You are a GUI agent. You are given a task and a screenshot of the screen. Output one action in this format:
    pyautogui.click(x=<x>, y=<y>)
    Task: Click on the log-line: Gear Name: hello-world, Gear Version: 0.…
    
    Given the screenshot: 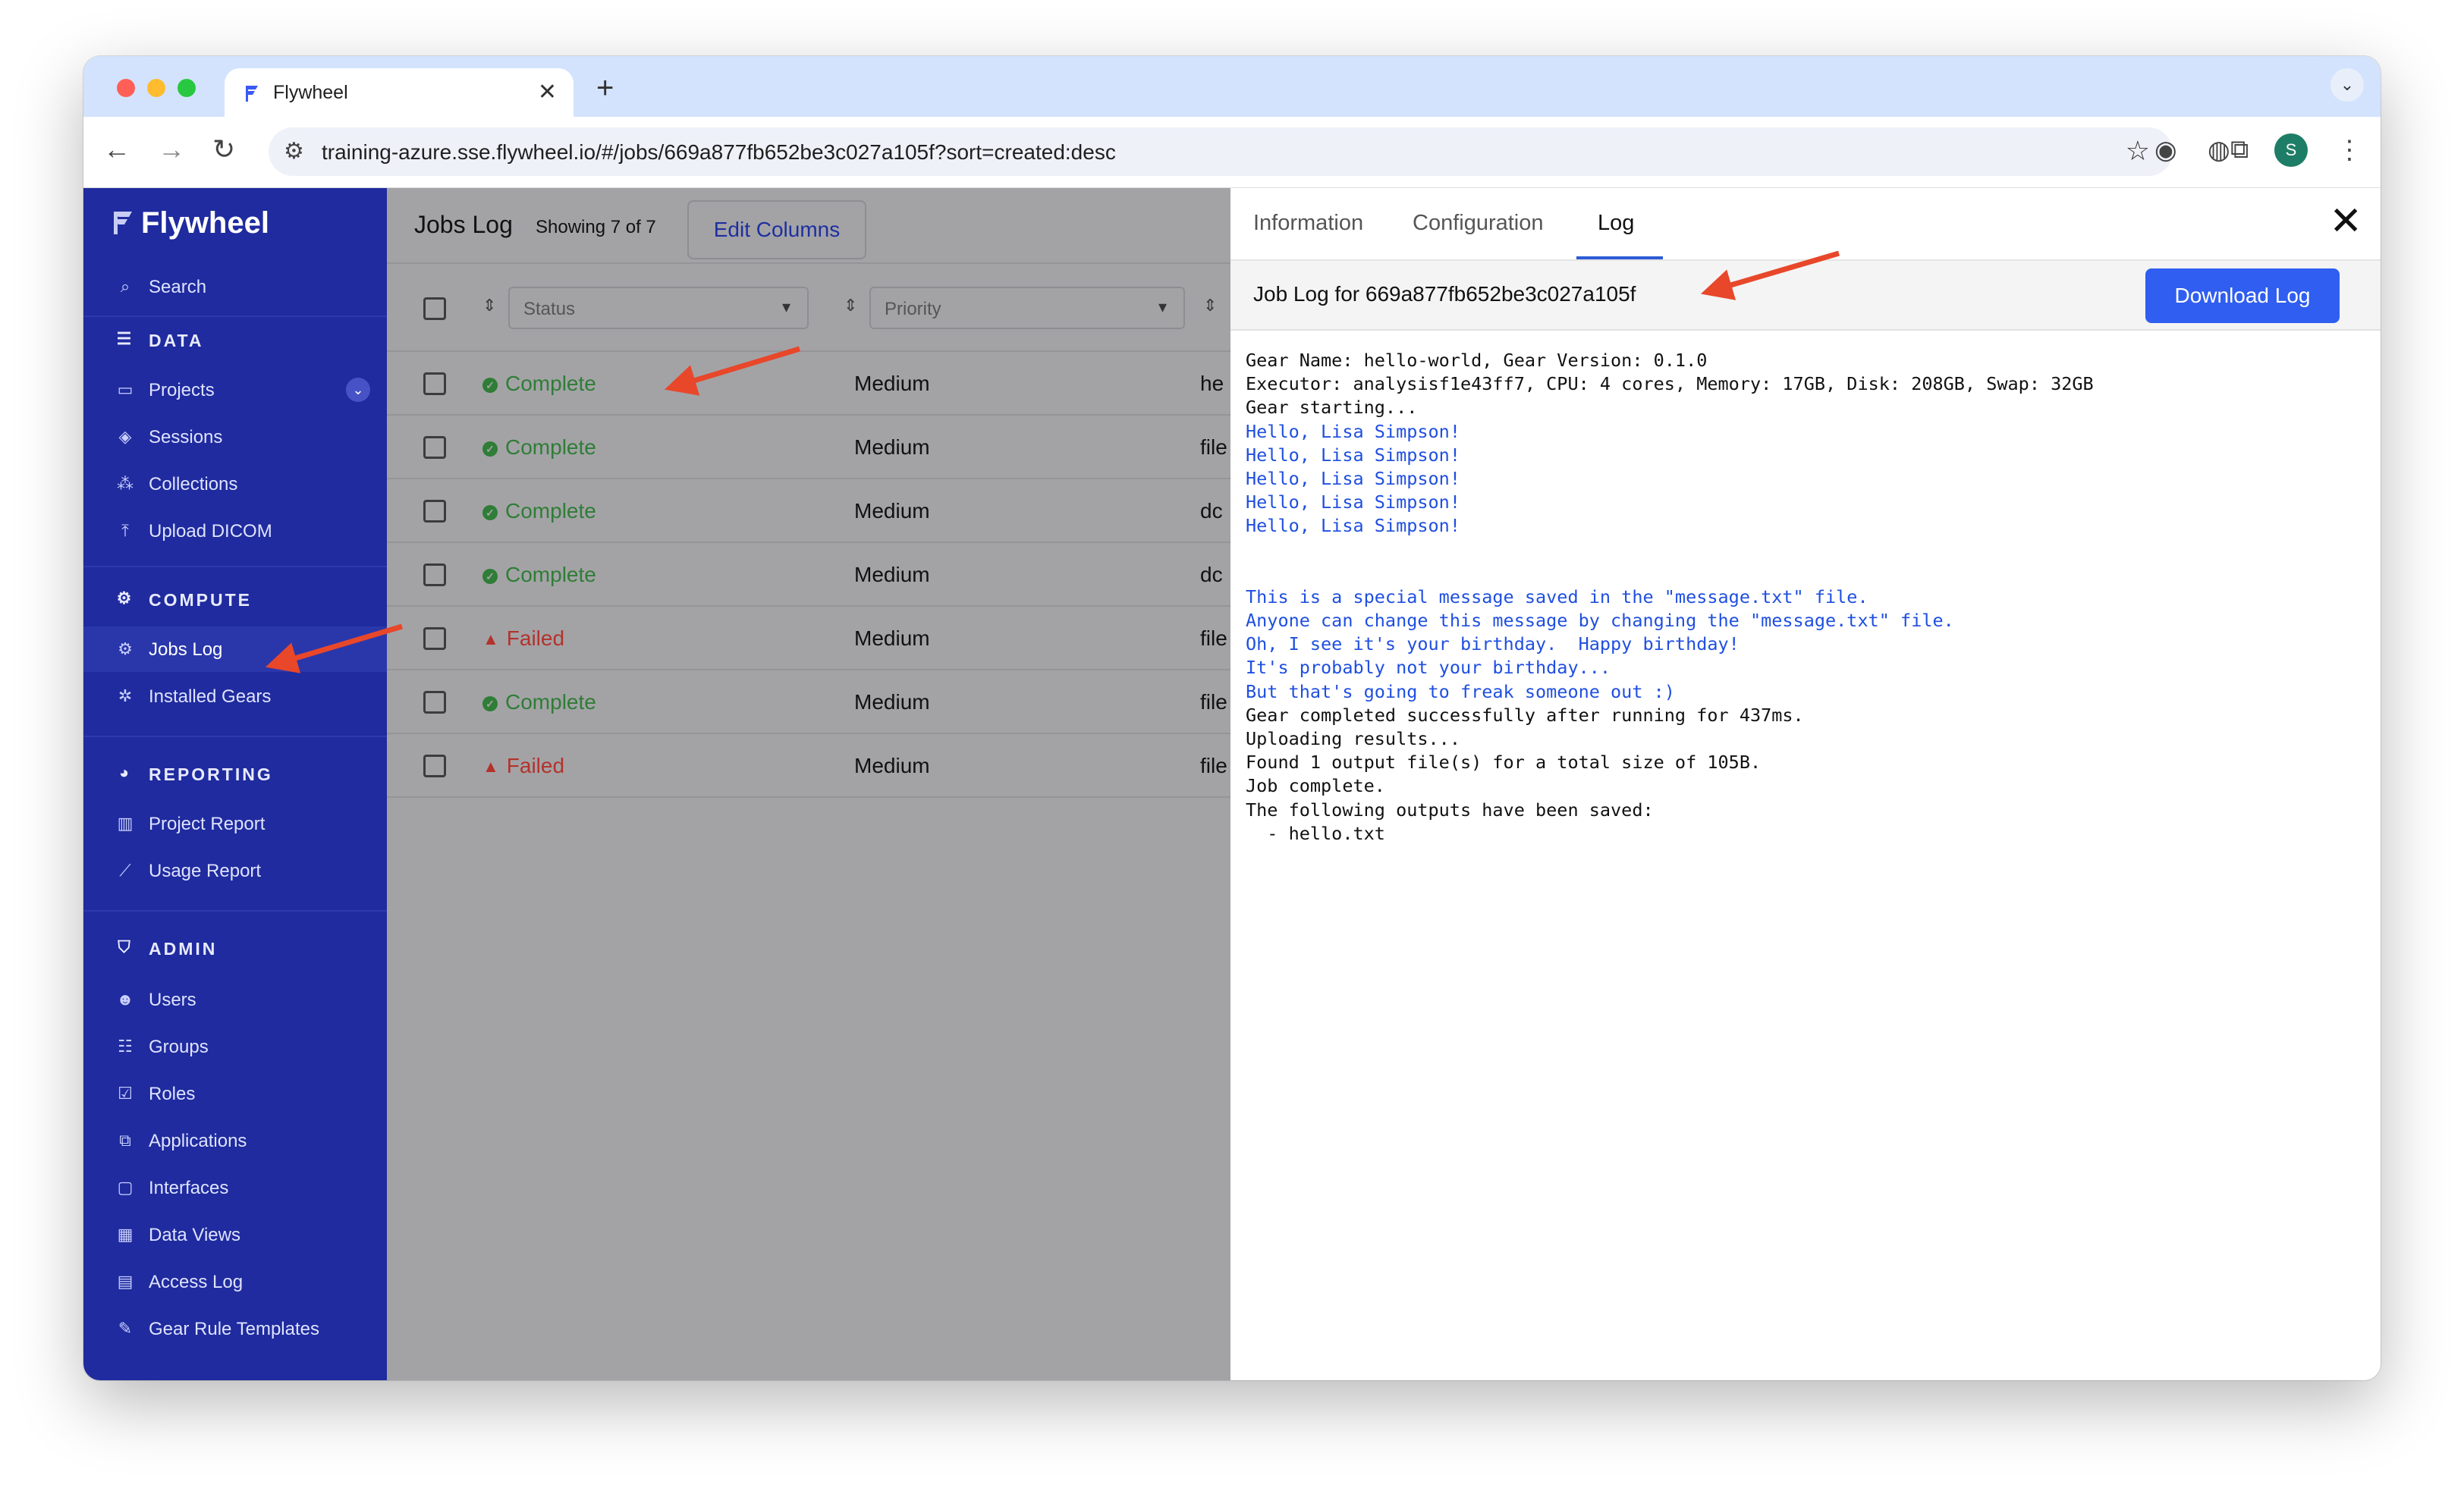 What is the action you would take?
    pyautogui.click(x=1477, y=360)
    